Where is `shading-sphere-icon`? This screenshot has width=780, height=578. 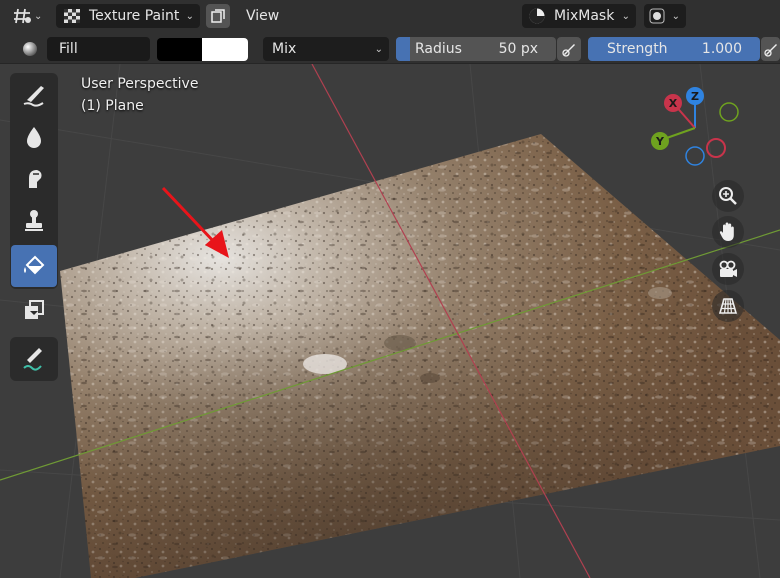 shading-sphere-icon is located at coordinates (537, 16).